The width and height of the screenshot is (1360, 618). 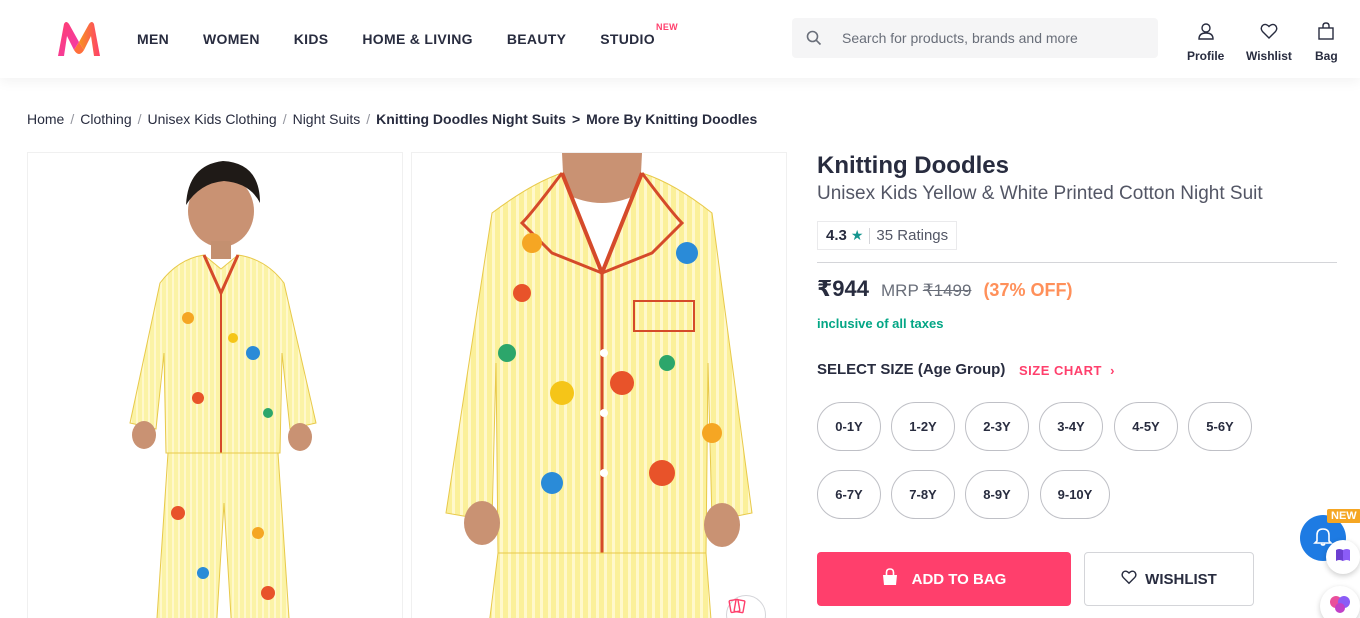 I want to click on size-chart-link: SIZE CHART ›, so click(x=1067, y=370).